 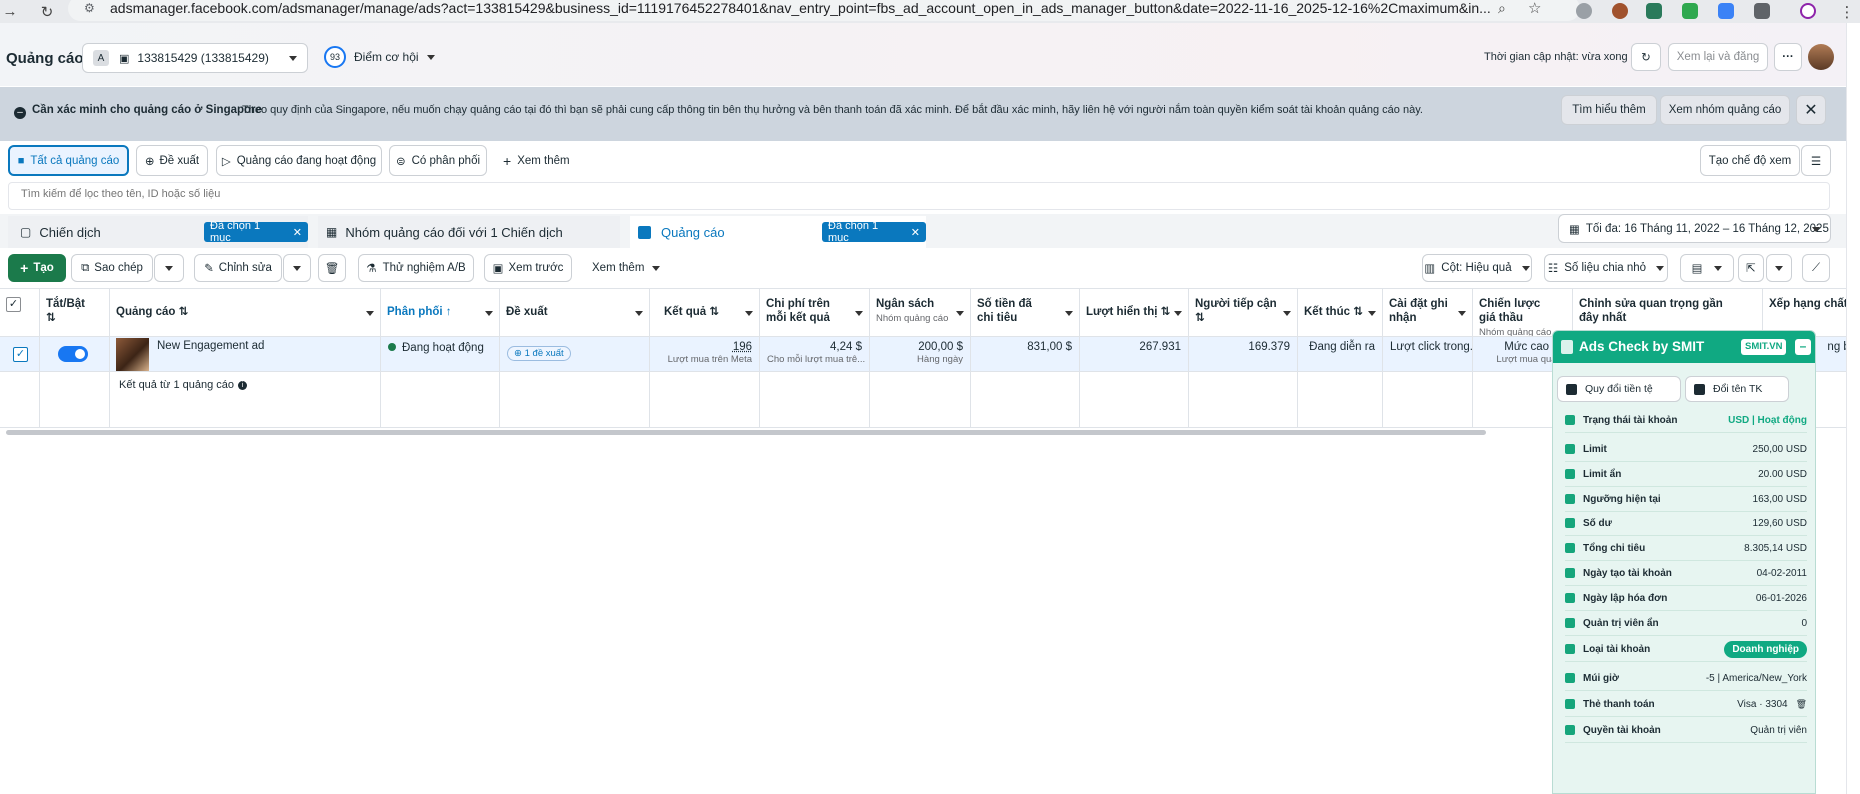 What do you see at coordinates (1690, 11) in the screenshot?
I see `sheets-extension-icon` at bounding box center [1690, 11].